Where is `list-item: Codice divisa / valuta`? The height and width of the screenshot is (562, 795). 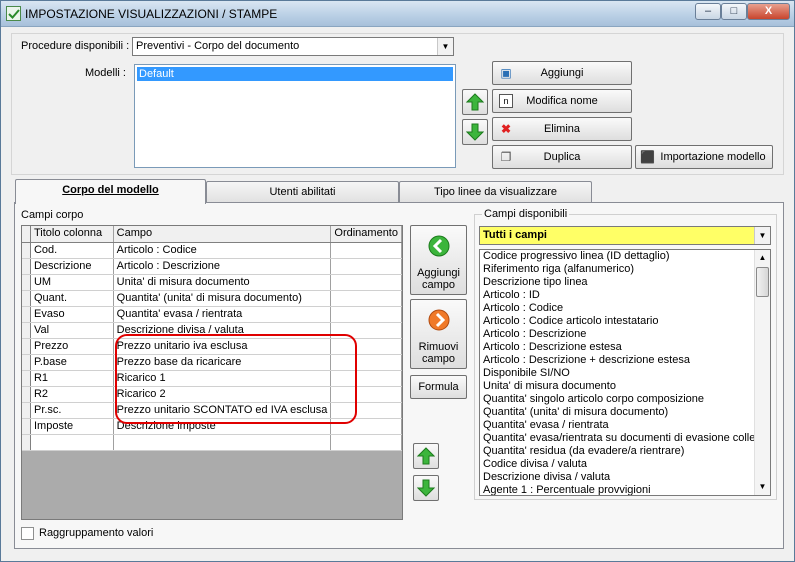
list-item: Codice divisa / valuta is located at coordinates (625, 464).